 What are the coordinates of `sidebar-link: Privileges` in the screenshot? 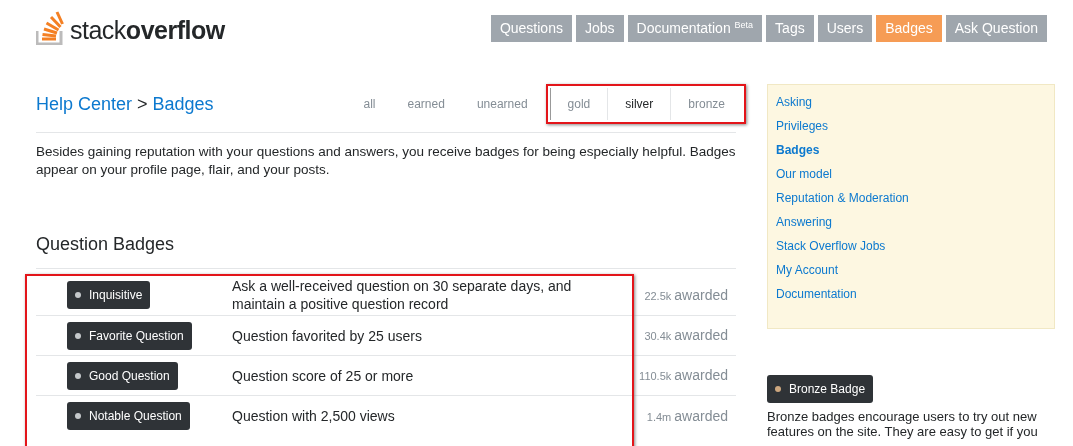 It's located at (802, 126).